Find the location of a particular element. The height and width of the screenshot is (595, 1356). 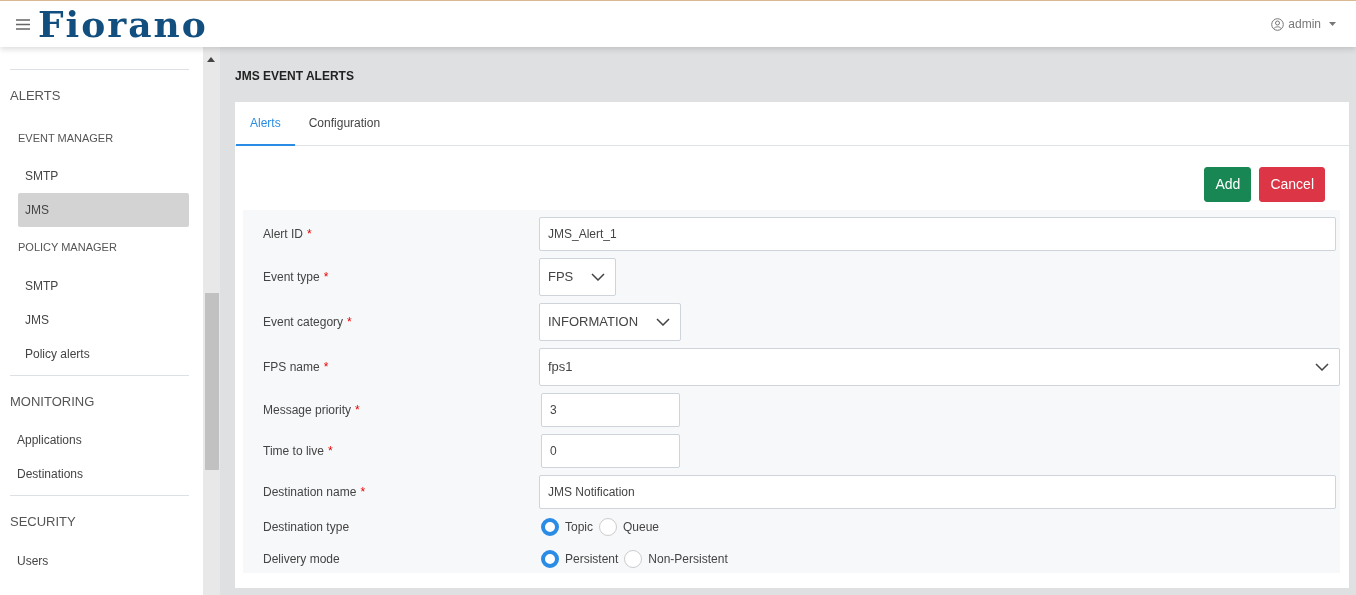

tab: Configuration is located at coordinates (344, 124).